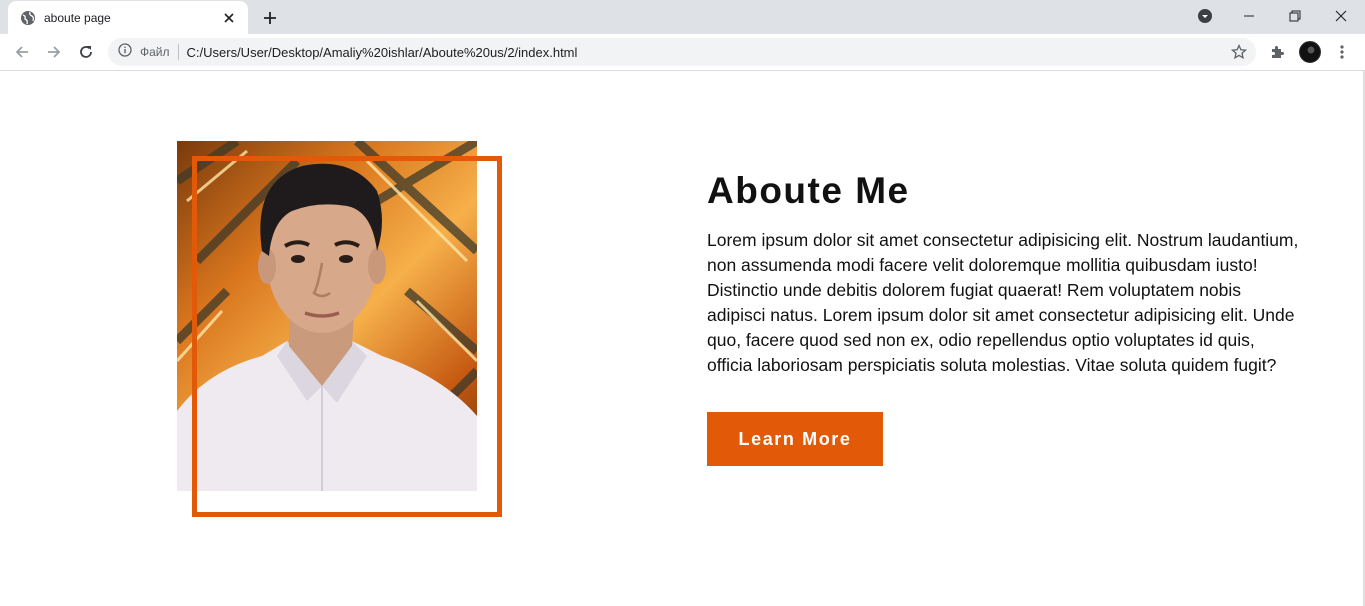 The height and width of the screenshot is (606, 1365). I want to click on puzzle-icon, so click(1277, 52).